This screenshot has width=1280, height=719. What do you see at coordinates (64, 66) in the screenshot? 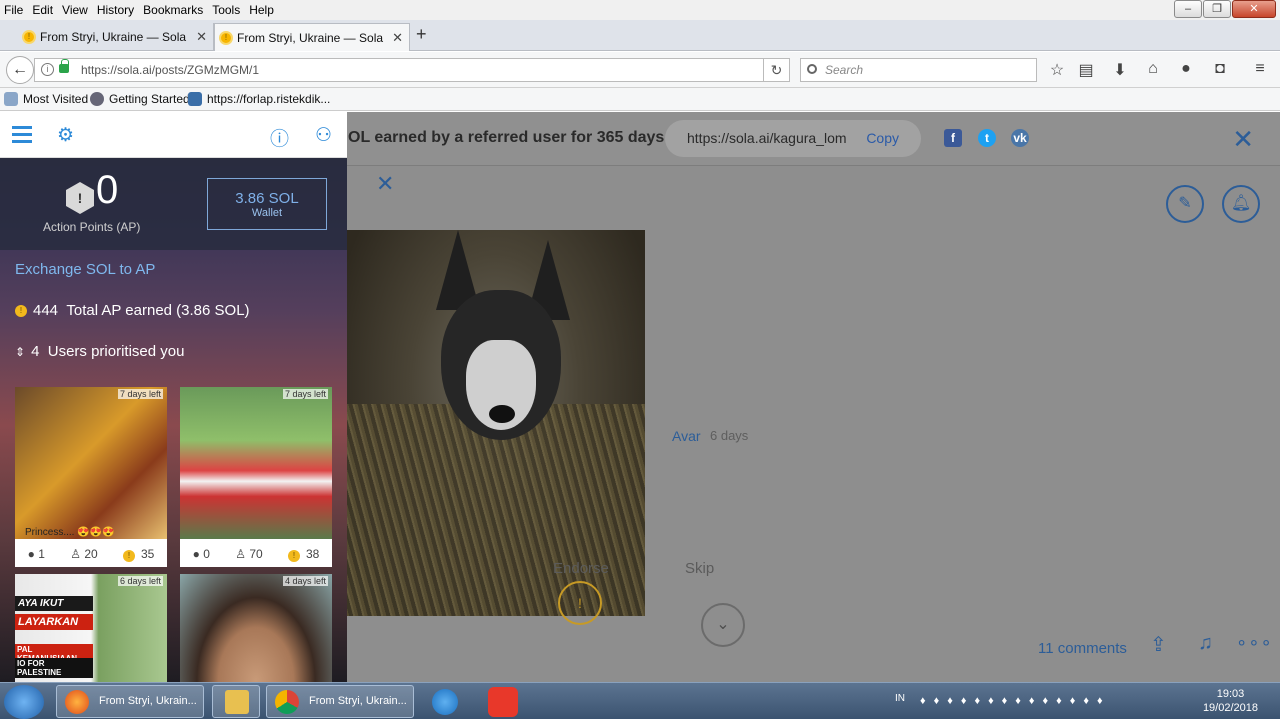
I see `lock-icon` at bounding box center [64, 66].